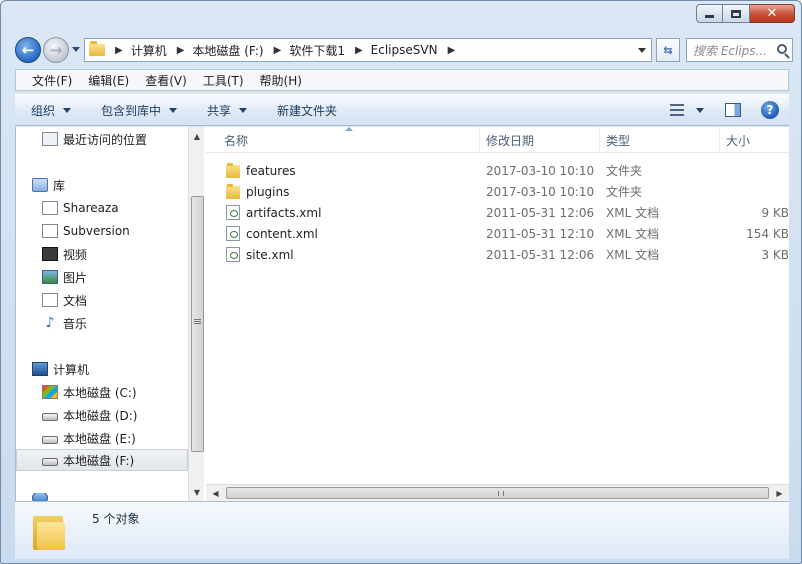 The width and height of the screenshot is (802, 564). What do you see at coordinates (223, 80) in the screenshot?
I see `menu-tools: 工具(T)` at bounding box center [223, 80].